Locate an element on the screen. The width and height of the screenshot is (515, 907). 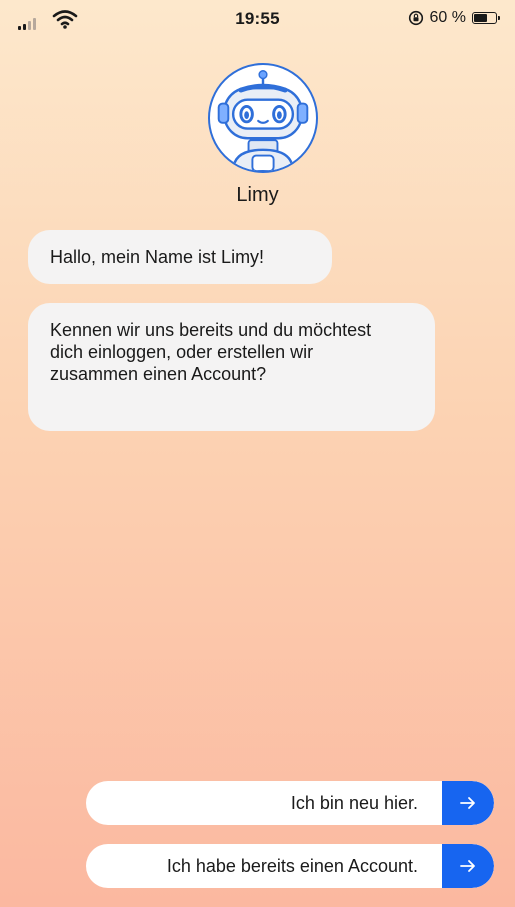
existing-account-button: Ich habe bereits einen Account. is located at coordinates (290, 866).